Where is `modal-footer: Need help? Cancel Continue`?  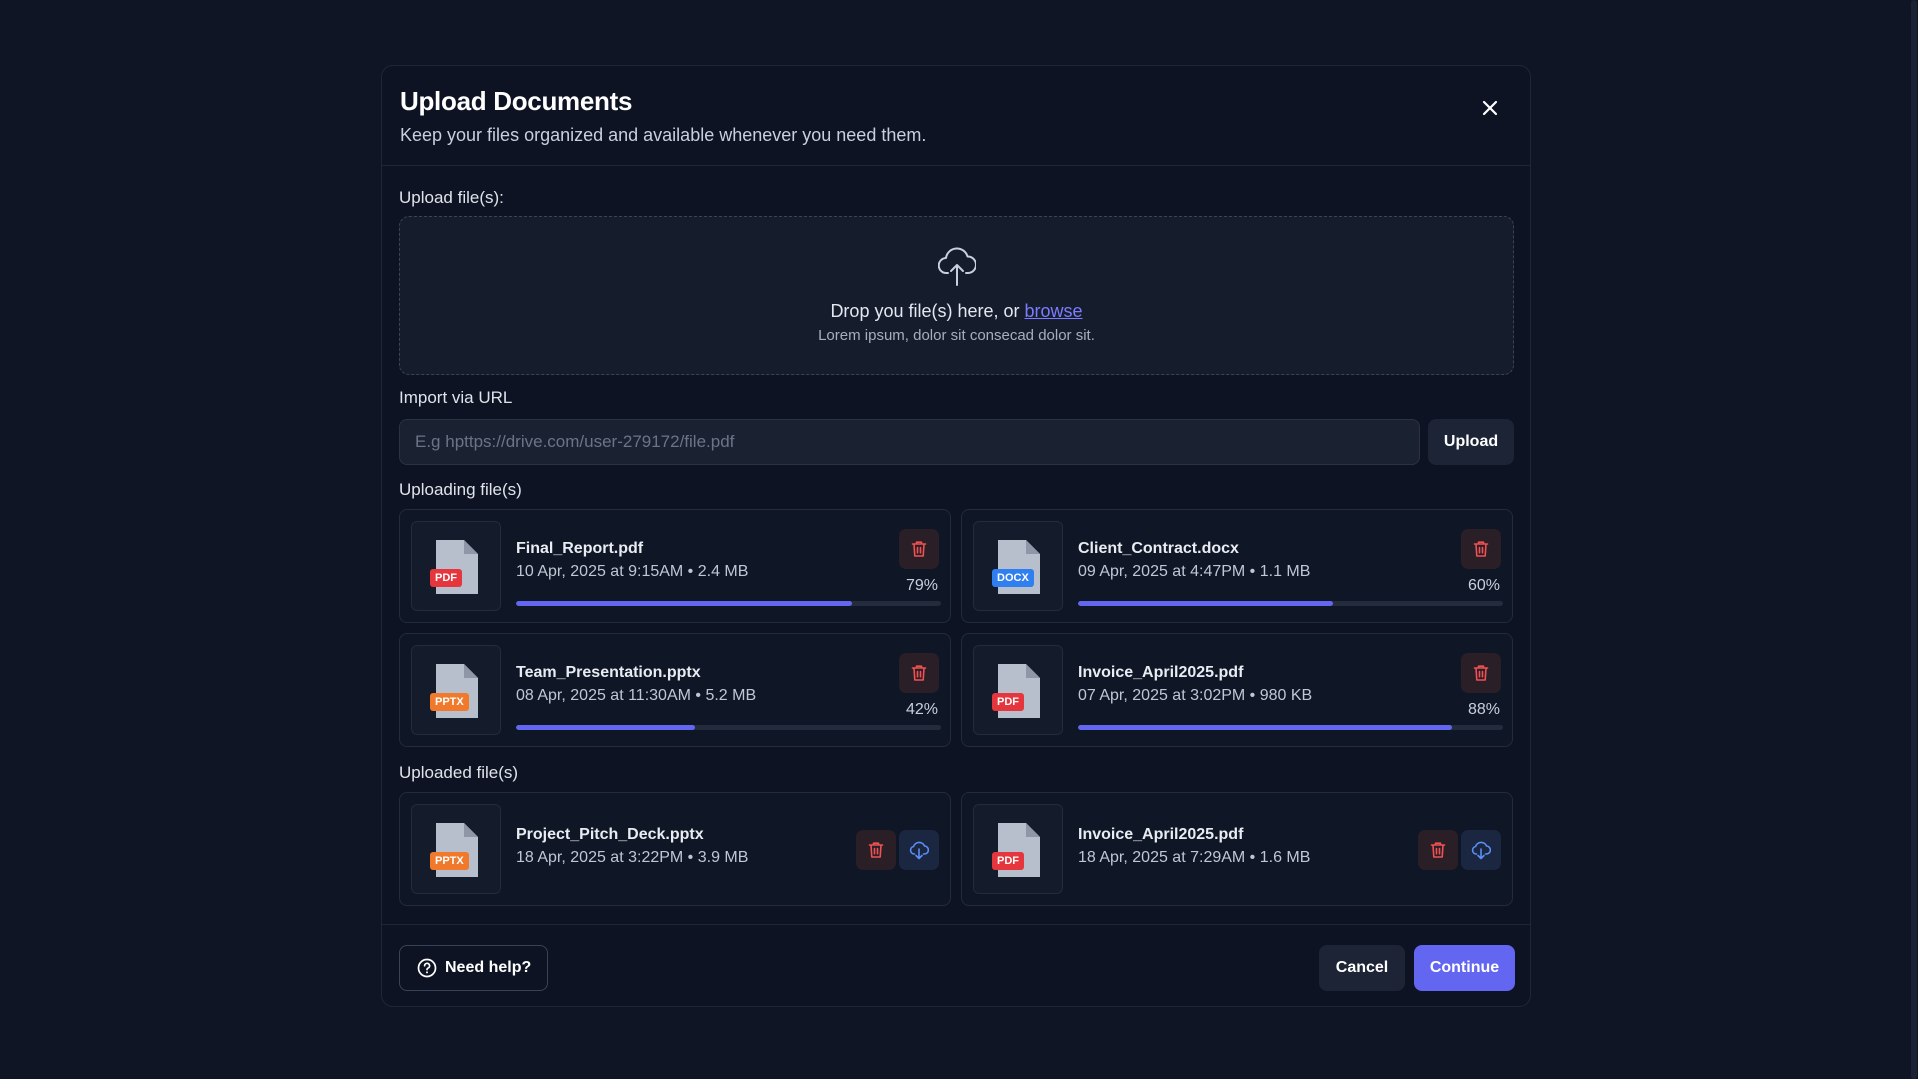 modal-footer: Need help? Cancel Continue is located at coordinates (956, 966).